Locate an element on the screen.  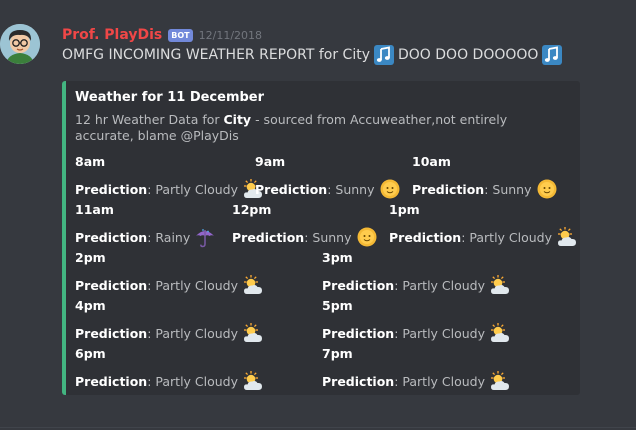
divider is located at coordinates (318, 427).